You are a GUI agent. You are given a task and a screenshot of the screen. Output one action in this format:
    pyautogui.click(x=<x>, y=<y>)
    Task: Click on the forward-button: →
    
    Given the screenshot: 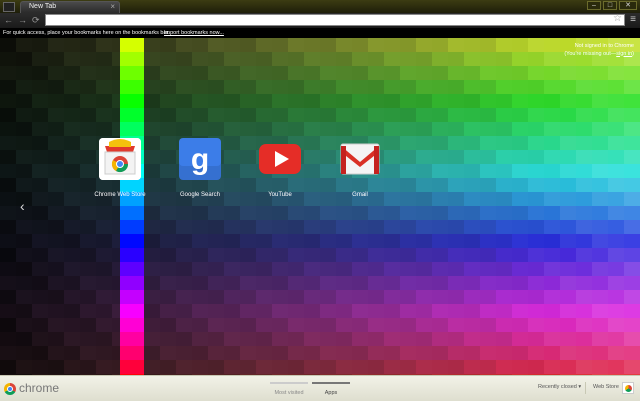 What is the action you would take?
    pyautogui.click(x=22, y=20)
    